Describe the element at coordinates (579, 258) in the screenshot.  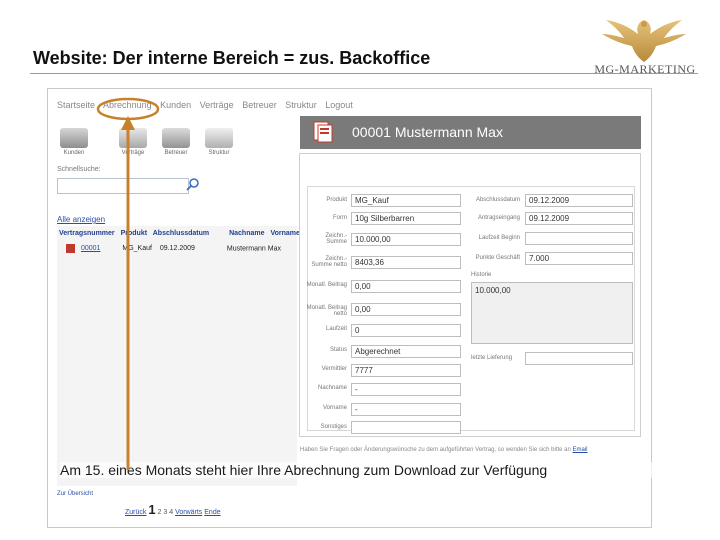
I see `field-value: 7.000` at that location.